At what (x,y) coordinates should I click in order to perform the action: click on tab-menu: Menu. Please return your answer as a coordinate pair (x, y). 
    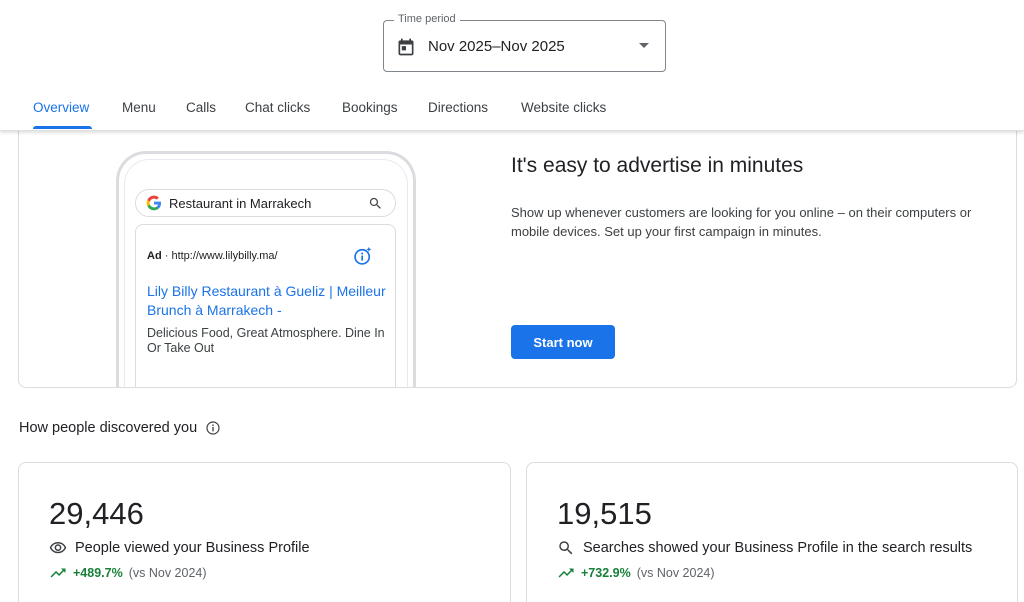
    Looking at the image, I should click on (139, 108).